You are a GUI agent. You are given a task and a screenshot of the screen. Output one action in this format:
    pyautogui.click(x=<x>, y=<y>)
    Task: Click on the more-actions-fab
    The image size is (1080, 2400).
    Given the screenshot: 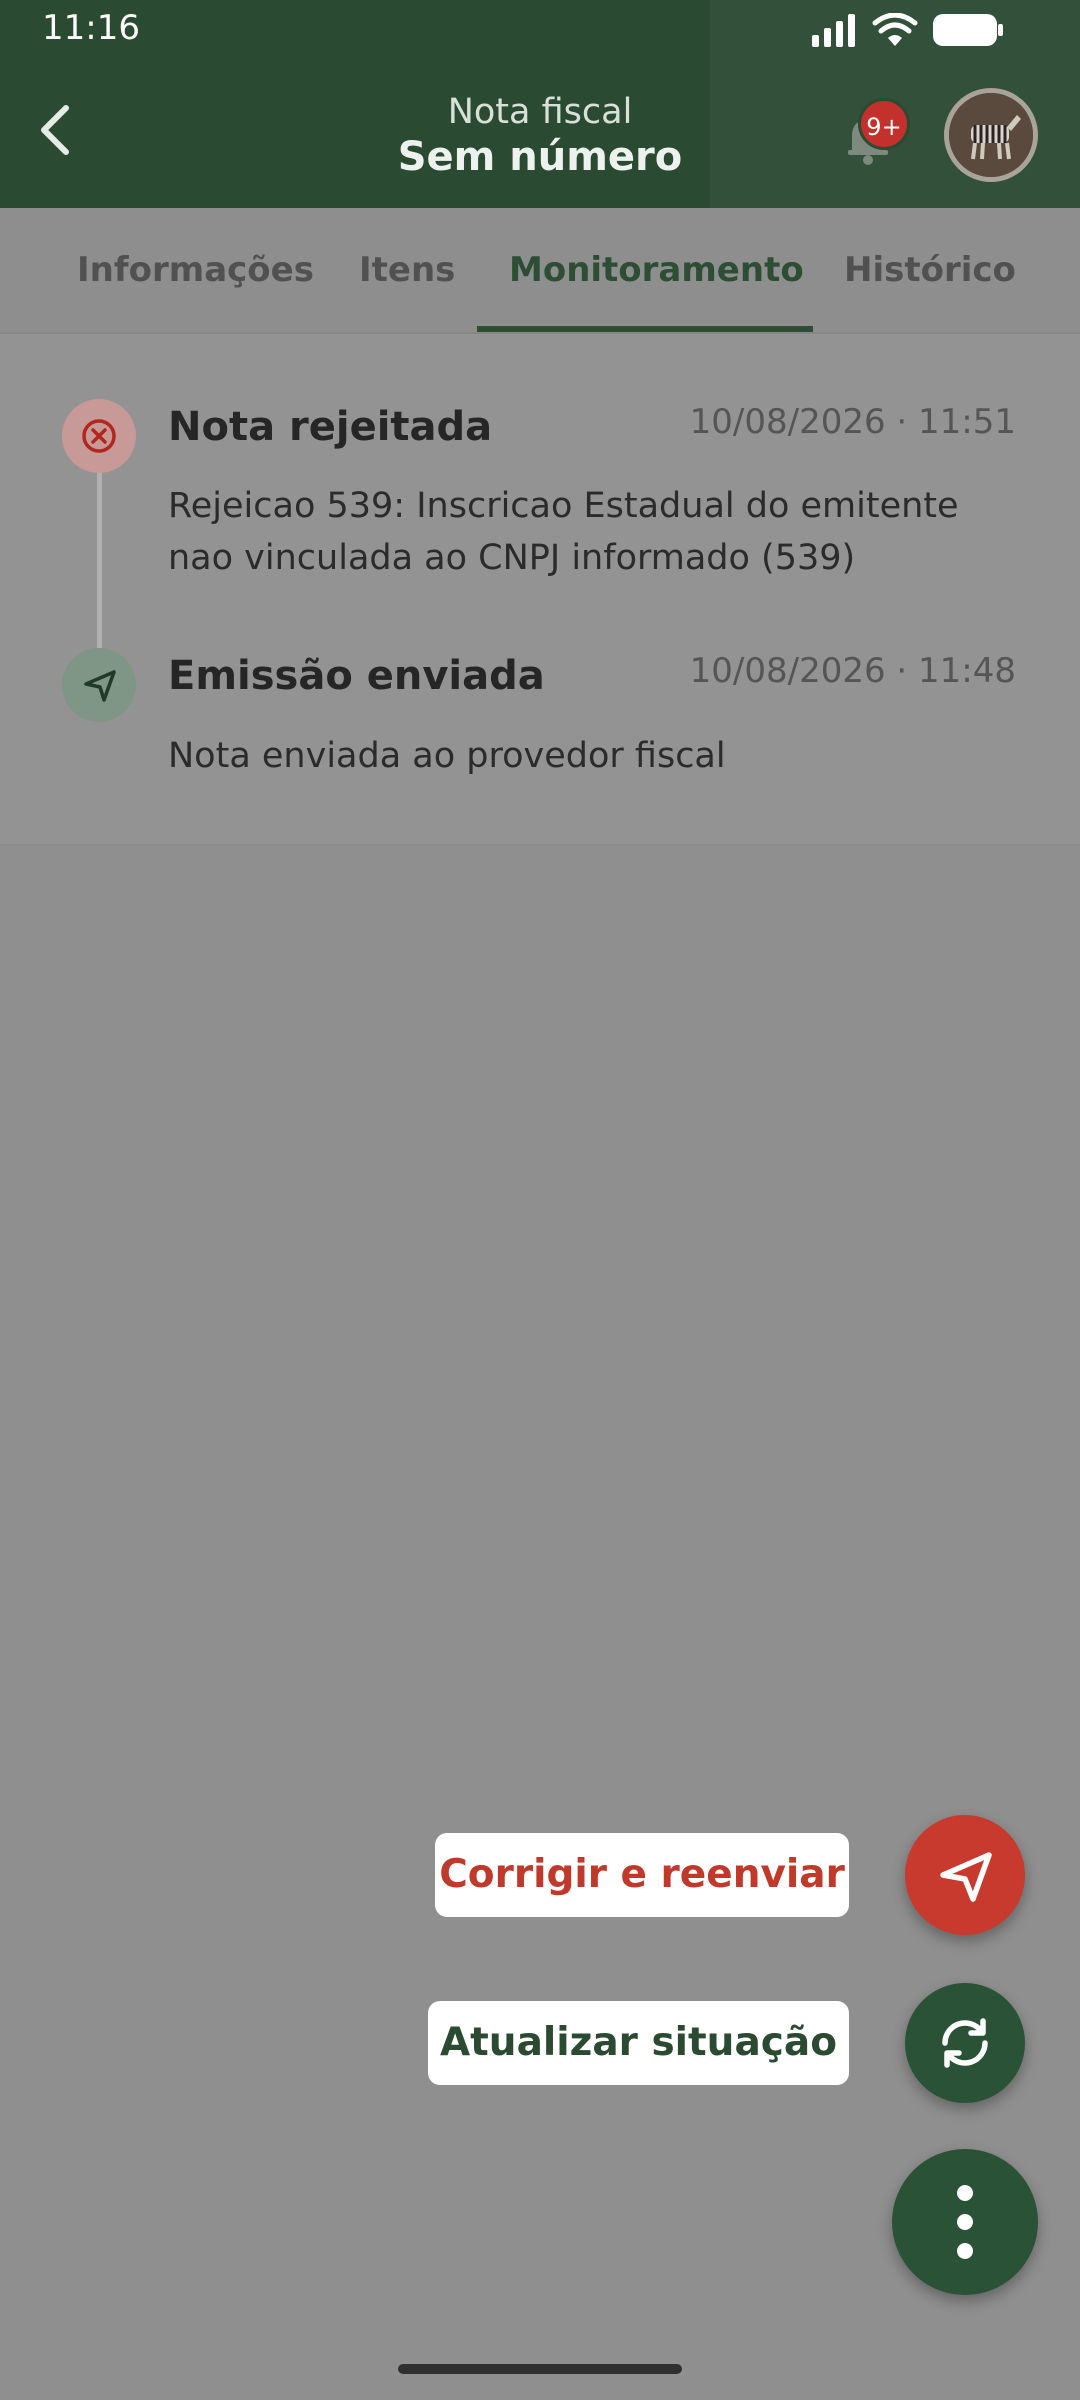 What is the action you would take?
    pyautogui.click(x=965, y=2222)
    